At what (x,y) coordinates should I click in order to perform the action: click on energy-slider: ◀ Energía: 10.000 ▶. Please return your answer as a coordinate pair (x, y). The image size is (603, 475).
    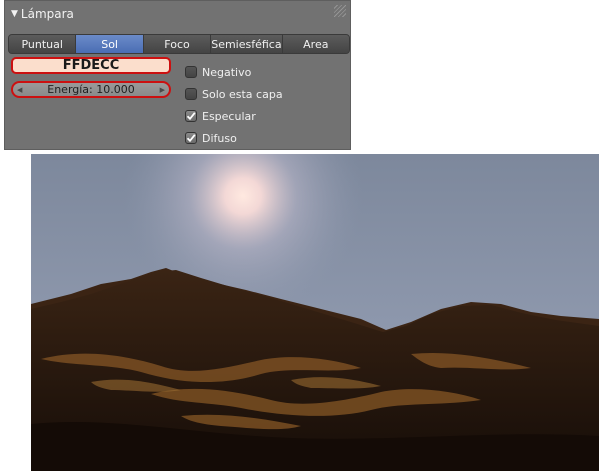
    Looking at the image, I should click on (91, 89).